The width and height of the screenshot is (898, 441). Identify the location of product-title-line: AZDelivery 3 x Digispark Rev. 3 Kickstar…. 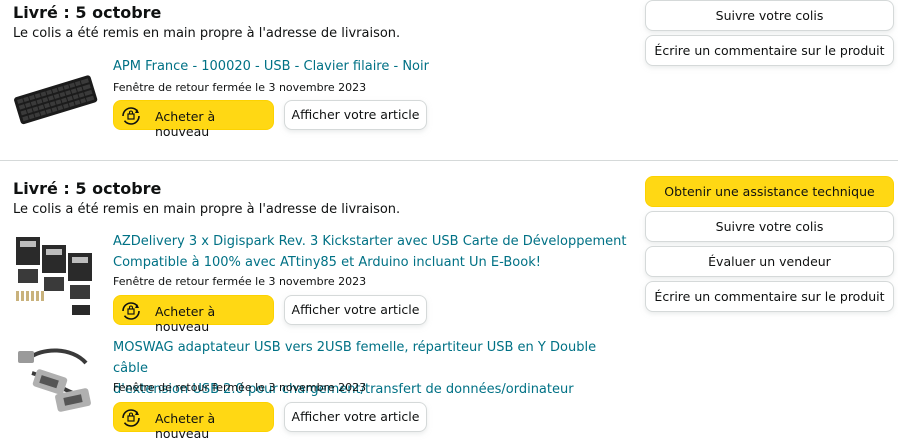
(370, 241).